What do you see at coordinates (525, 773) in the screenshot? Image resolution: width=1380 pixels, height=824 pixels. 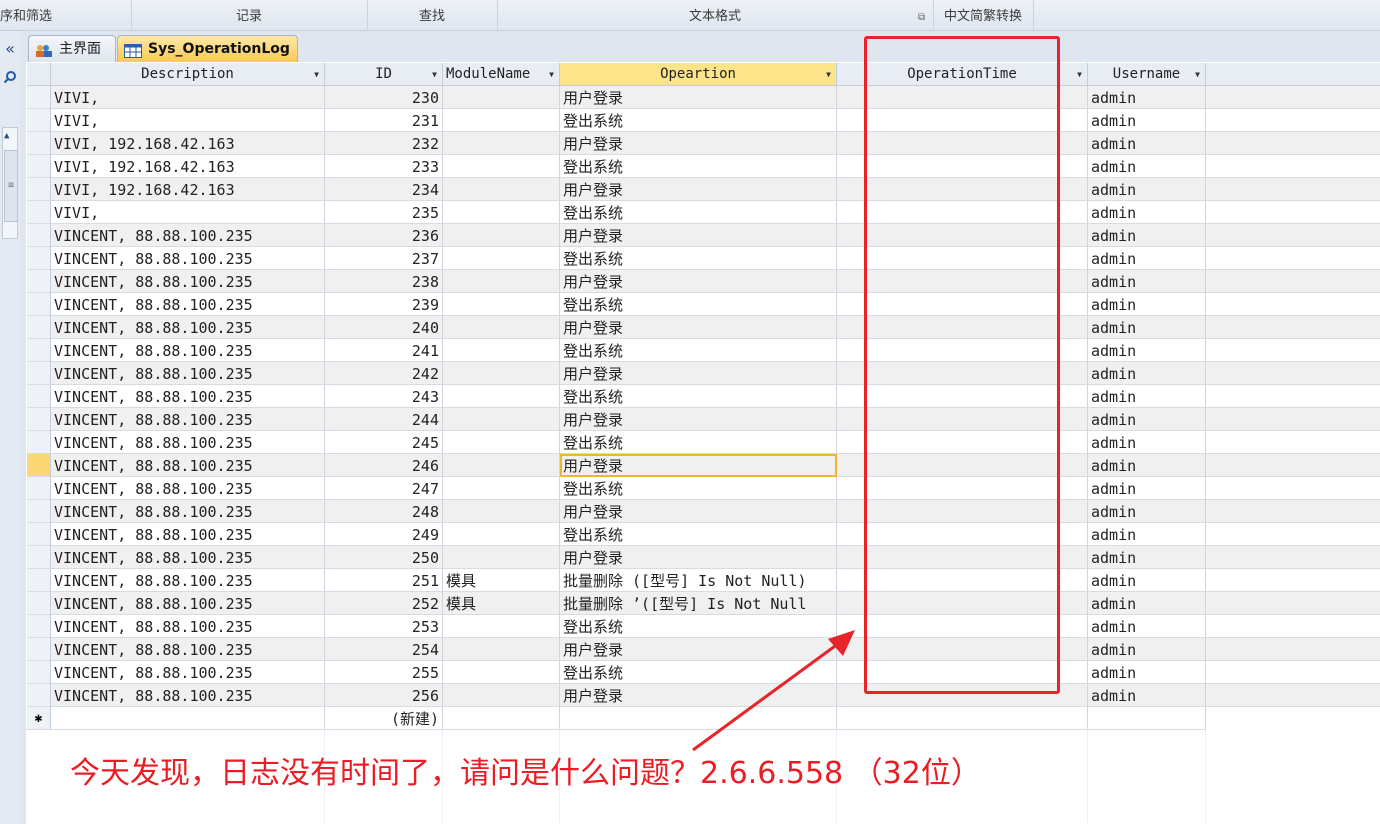 I see `annotation-text: 今天发现，日志没有时间了，请问是什么问题？2.6.6.558 （32位）` at bounding box center [525, 773].